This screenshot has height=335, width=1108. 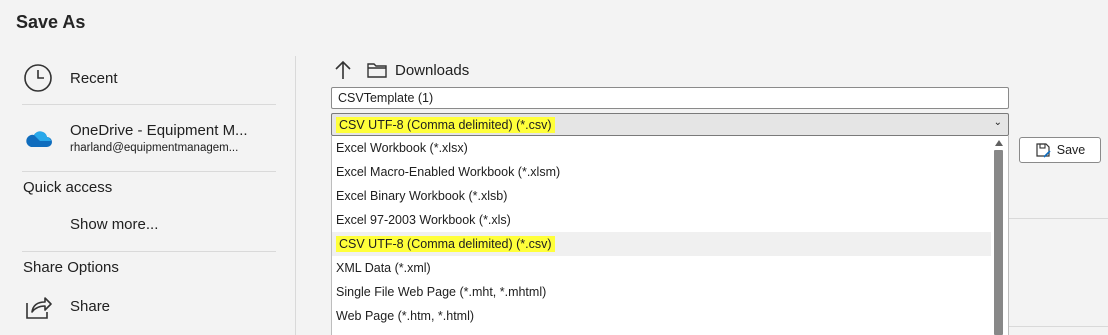 What do you see at coordinates (68, 187) in the screenshot?
I see `quick-access-heading: Quick access` at bounding box center [68, 187].